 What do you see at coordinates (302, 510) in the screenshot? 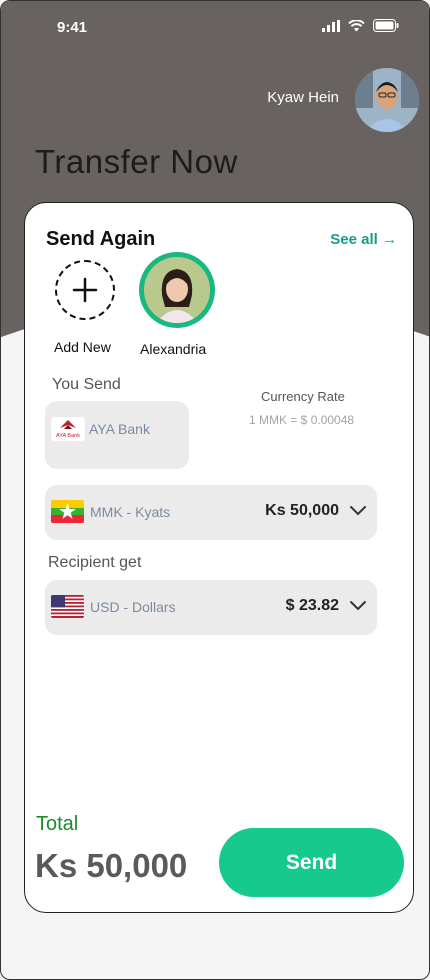
I see `send-amount: Ks 50,000` at bounding box center [302, 510].